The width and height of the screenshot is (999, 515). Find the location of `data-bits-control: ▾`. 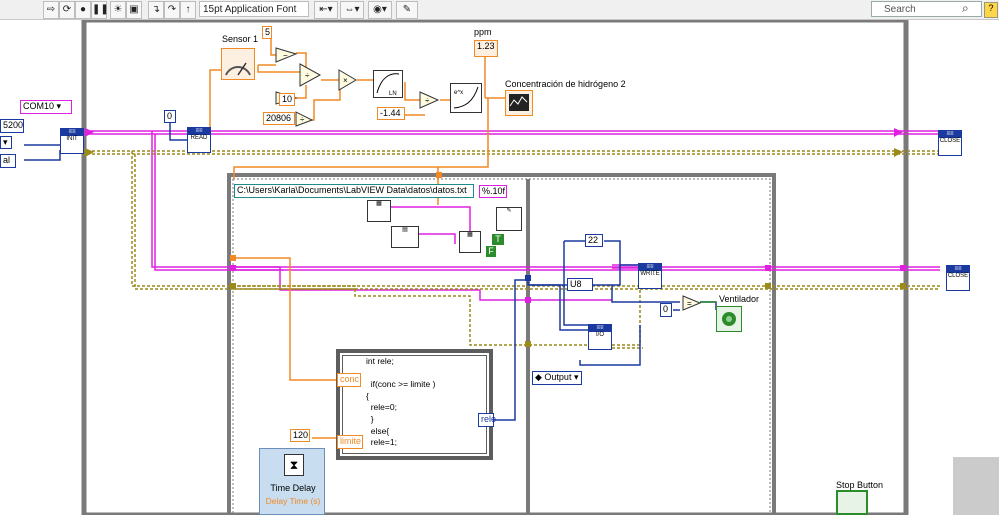

data-bits-control: ▾ is located at coordinates (6, 142).